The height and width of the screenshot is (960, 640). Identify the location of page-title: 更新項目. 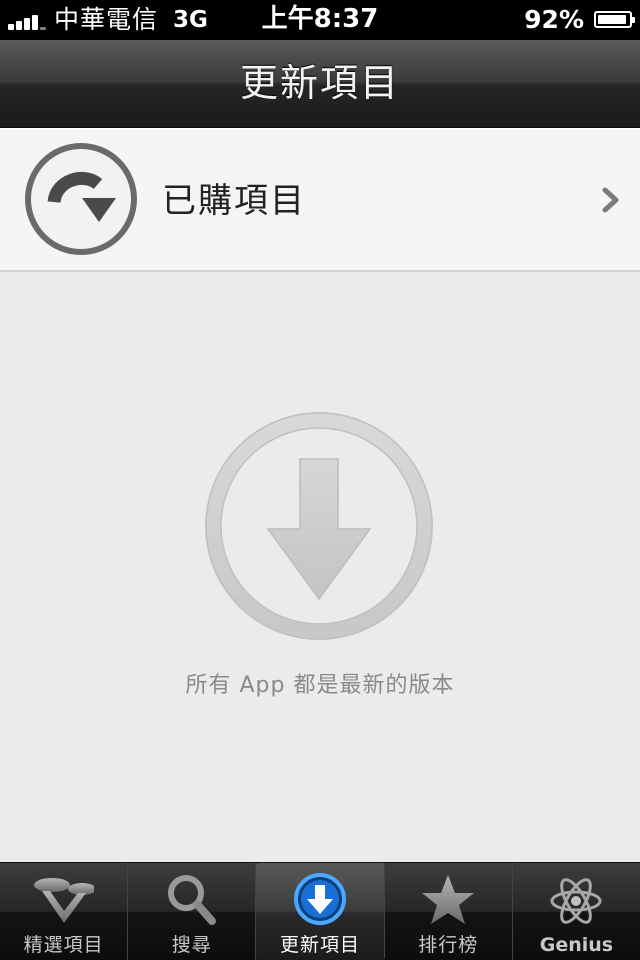
(319, 83).